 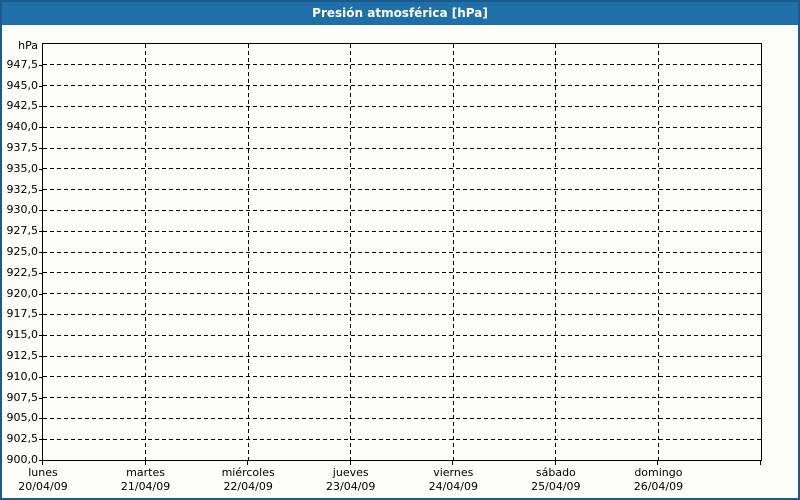 What do you see at coordinates (22, 355) in the screenshot?
I see `y-axis-tick-label: 912,5` at bounding box center [22, 355].